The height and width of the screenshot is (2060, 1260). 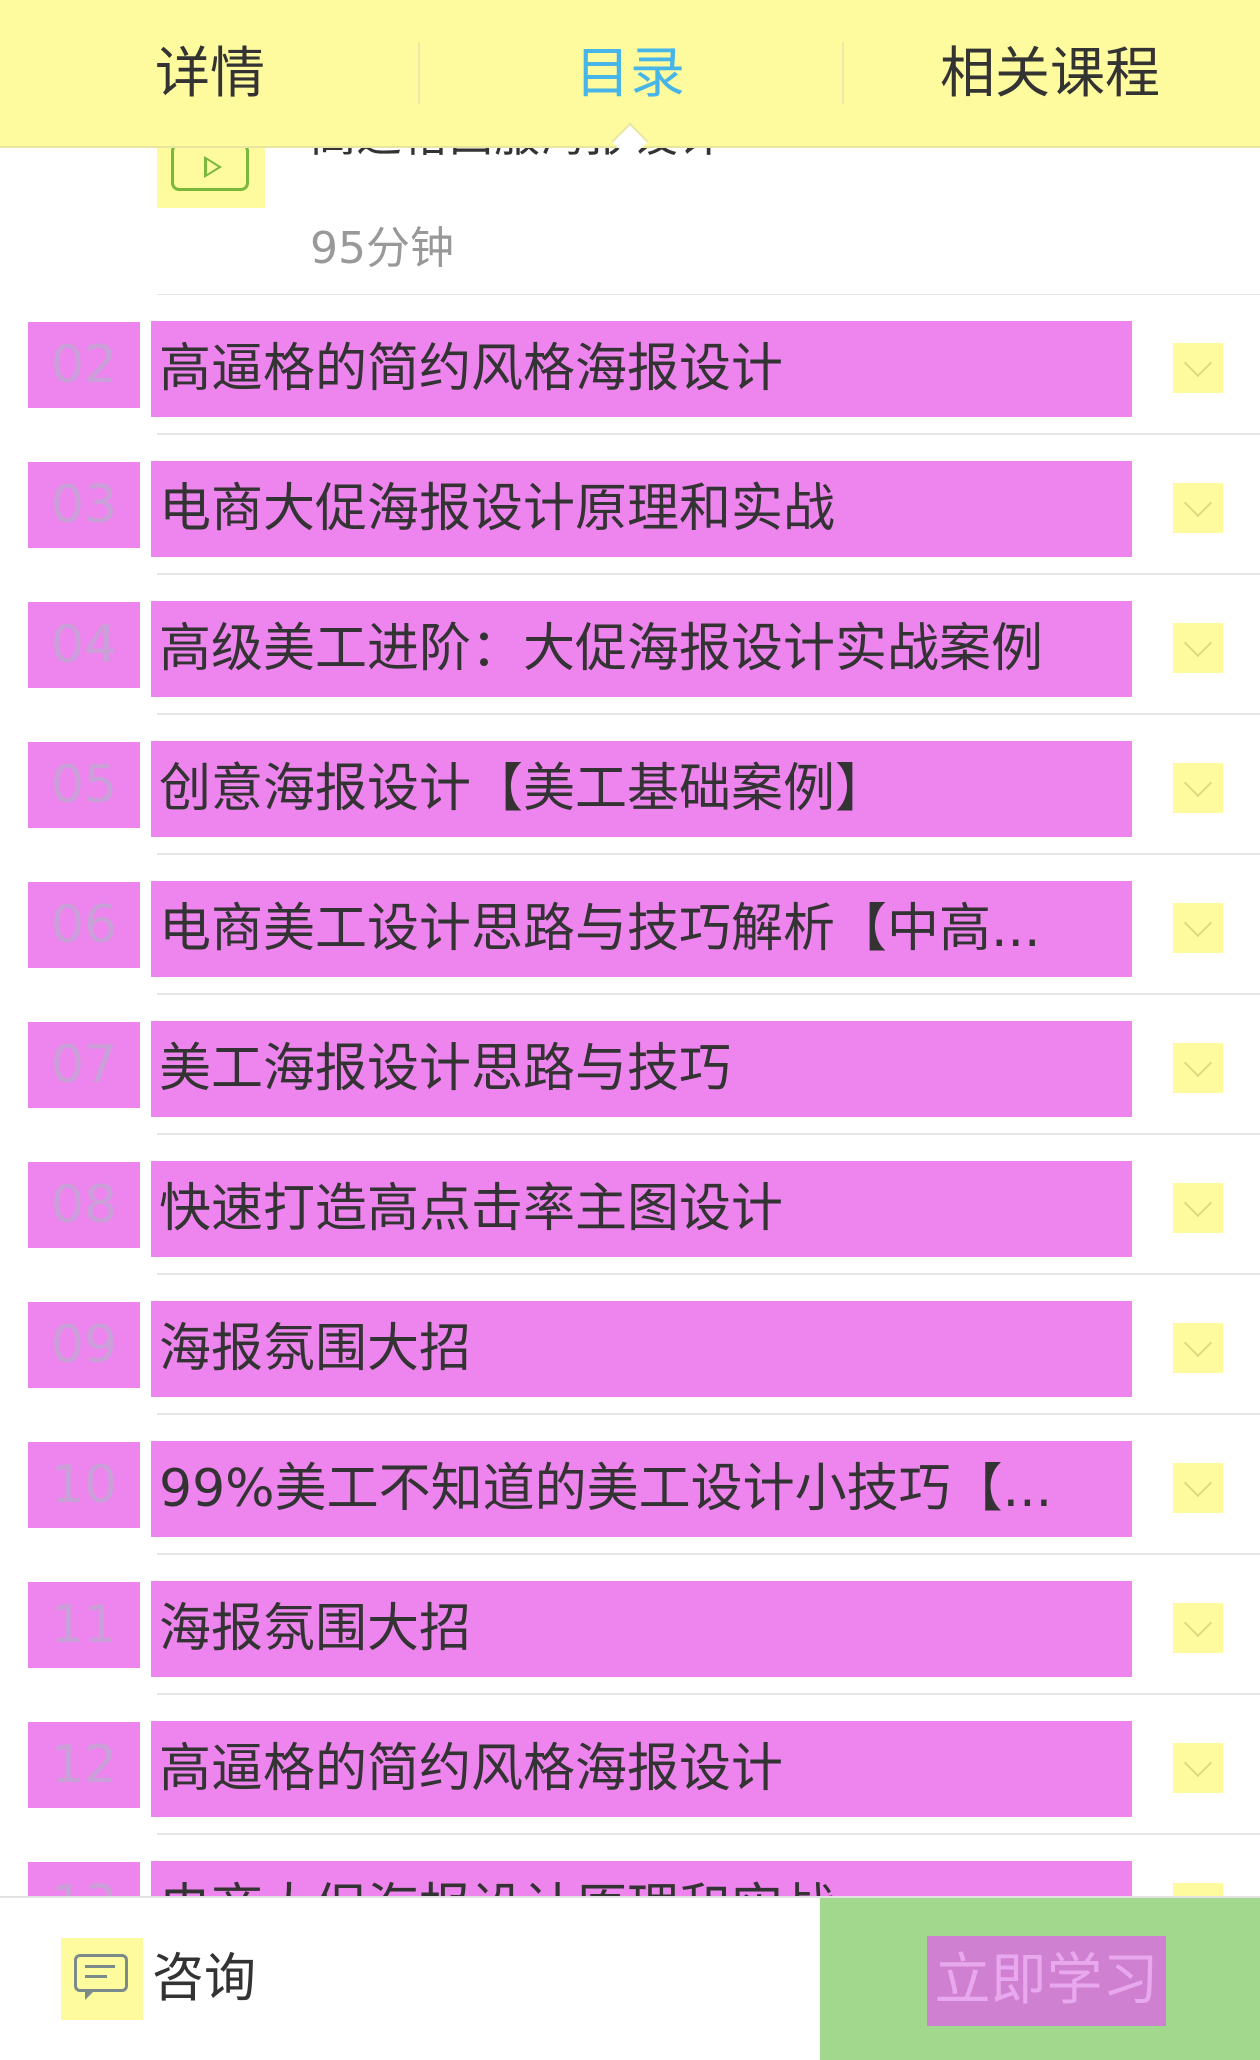 I want to click on tab-details: 详情, so click(x=210, y=73).